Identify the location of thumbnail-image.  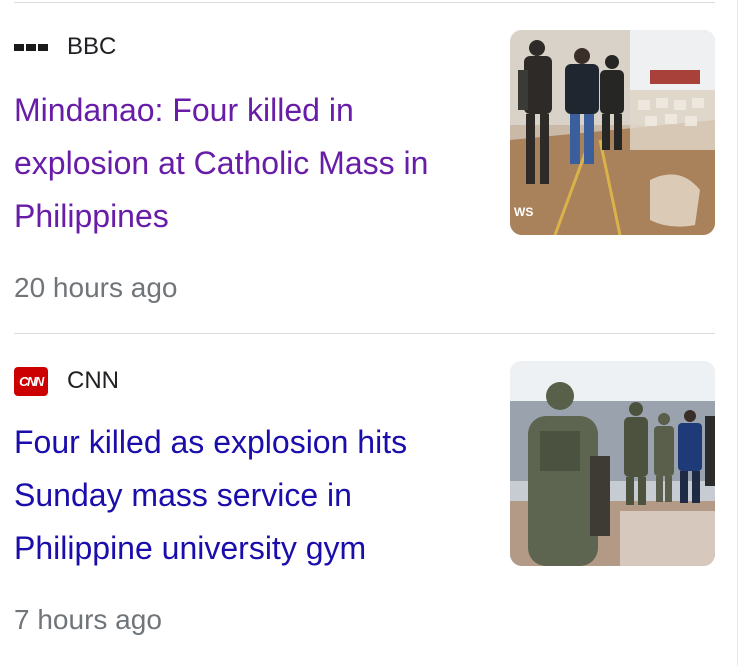
(612, 463).